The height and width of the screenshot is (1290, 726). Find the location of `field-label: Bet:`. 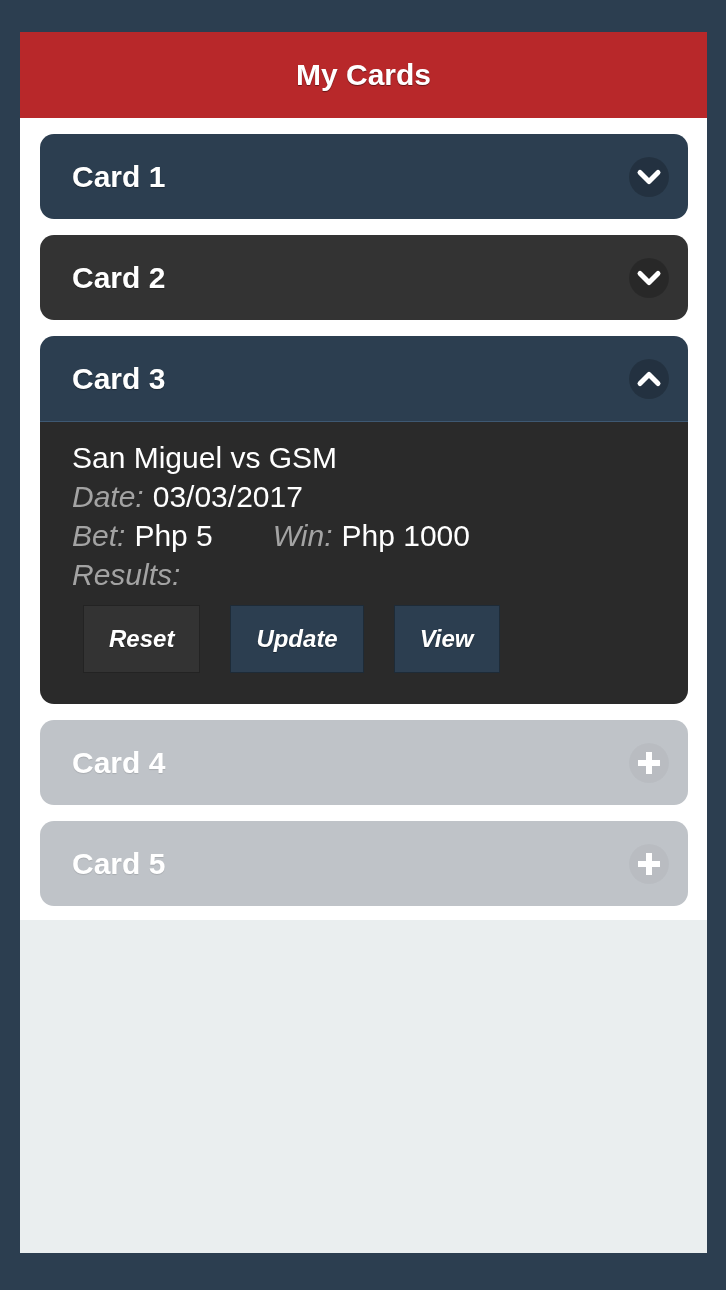

field-label: Bet: is located at coordinates (99, 536).